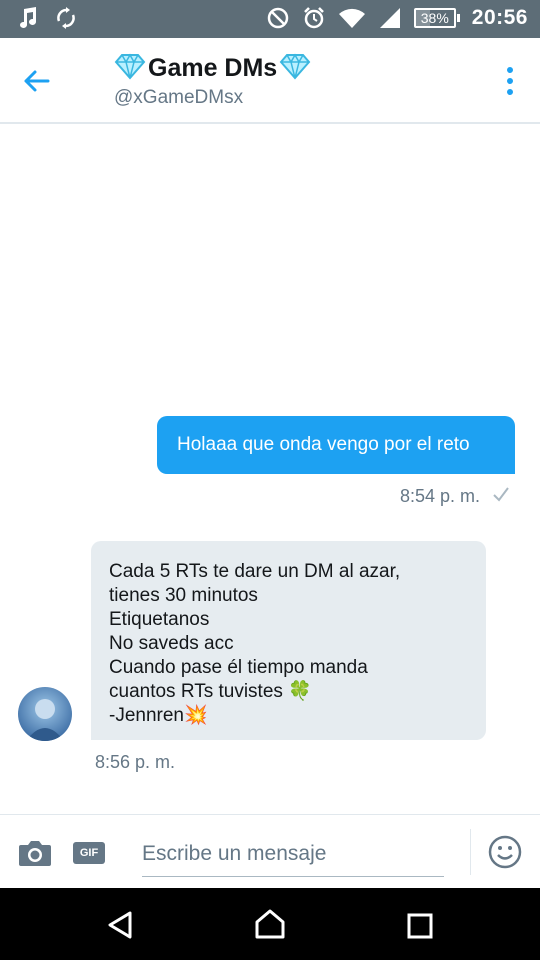 The image size is (540, 960). What do you see at coordinates (120, 927) in the screenshot?
I see `nav-back-icon` at bounding box center [120, 927].